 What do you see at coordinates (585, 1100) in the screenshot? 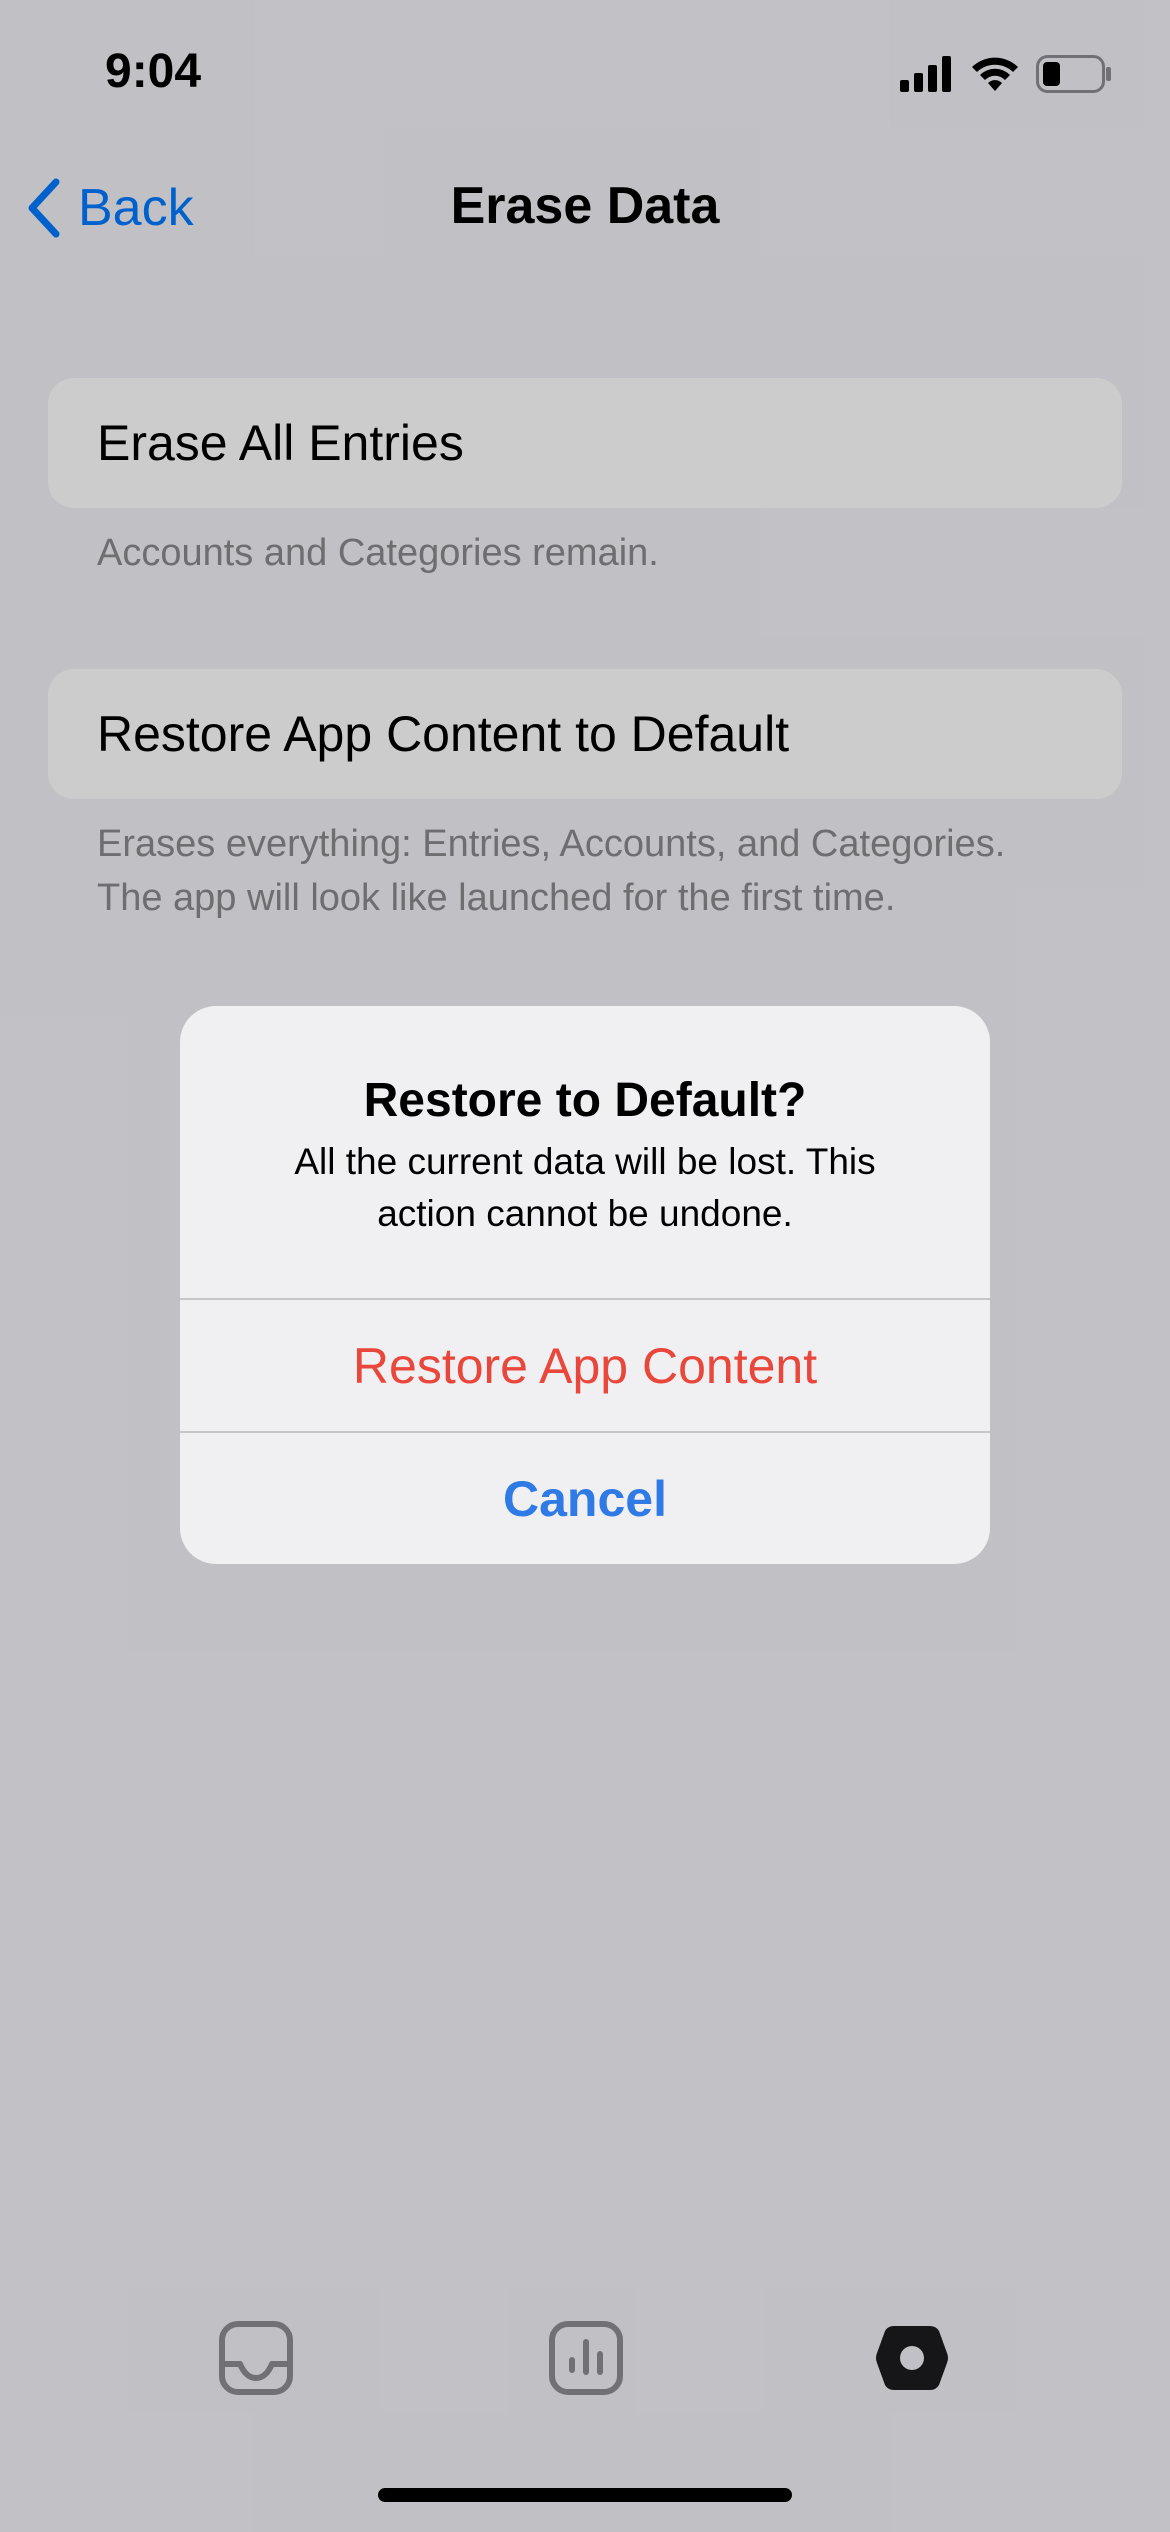
I see `alert-title: Restore to Default?` at bounding box center [585, 1100].